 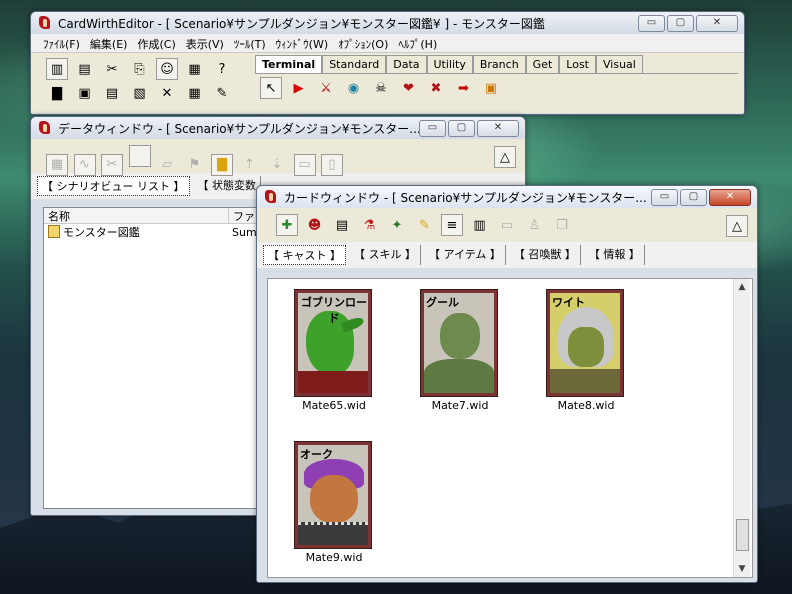 I want to click on cast-icon: ☻, so click(x=315, y=225).